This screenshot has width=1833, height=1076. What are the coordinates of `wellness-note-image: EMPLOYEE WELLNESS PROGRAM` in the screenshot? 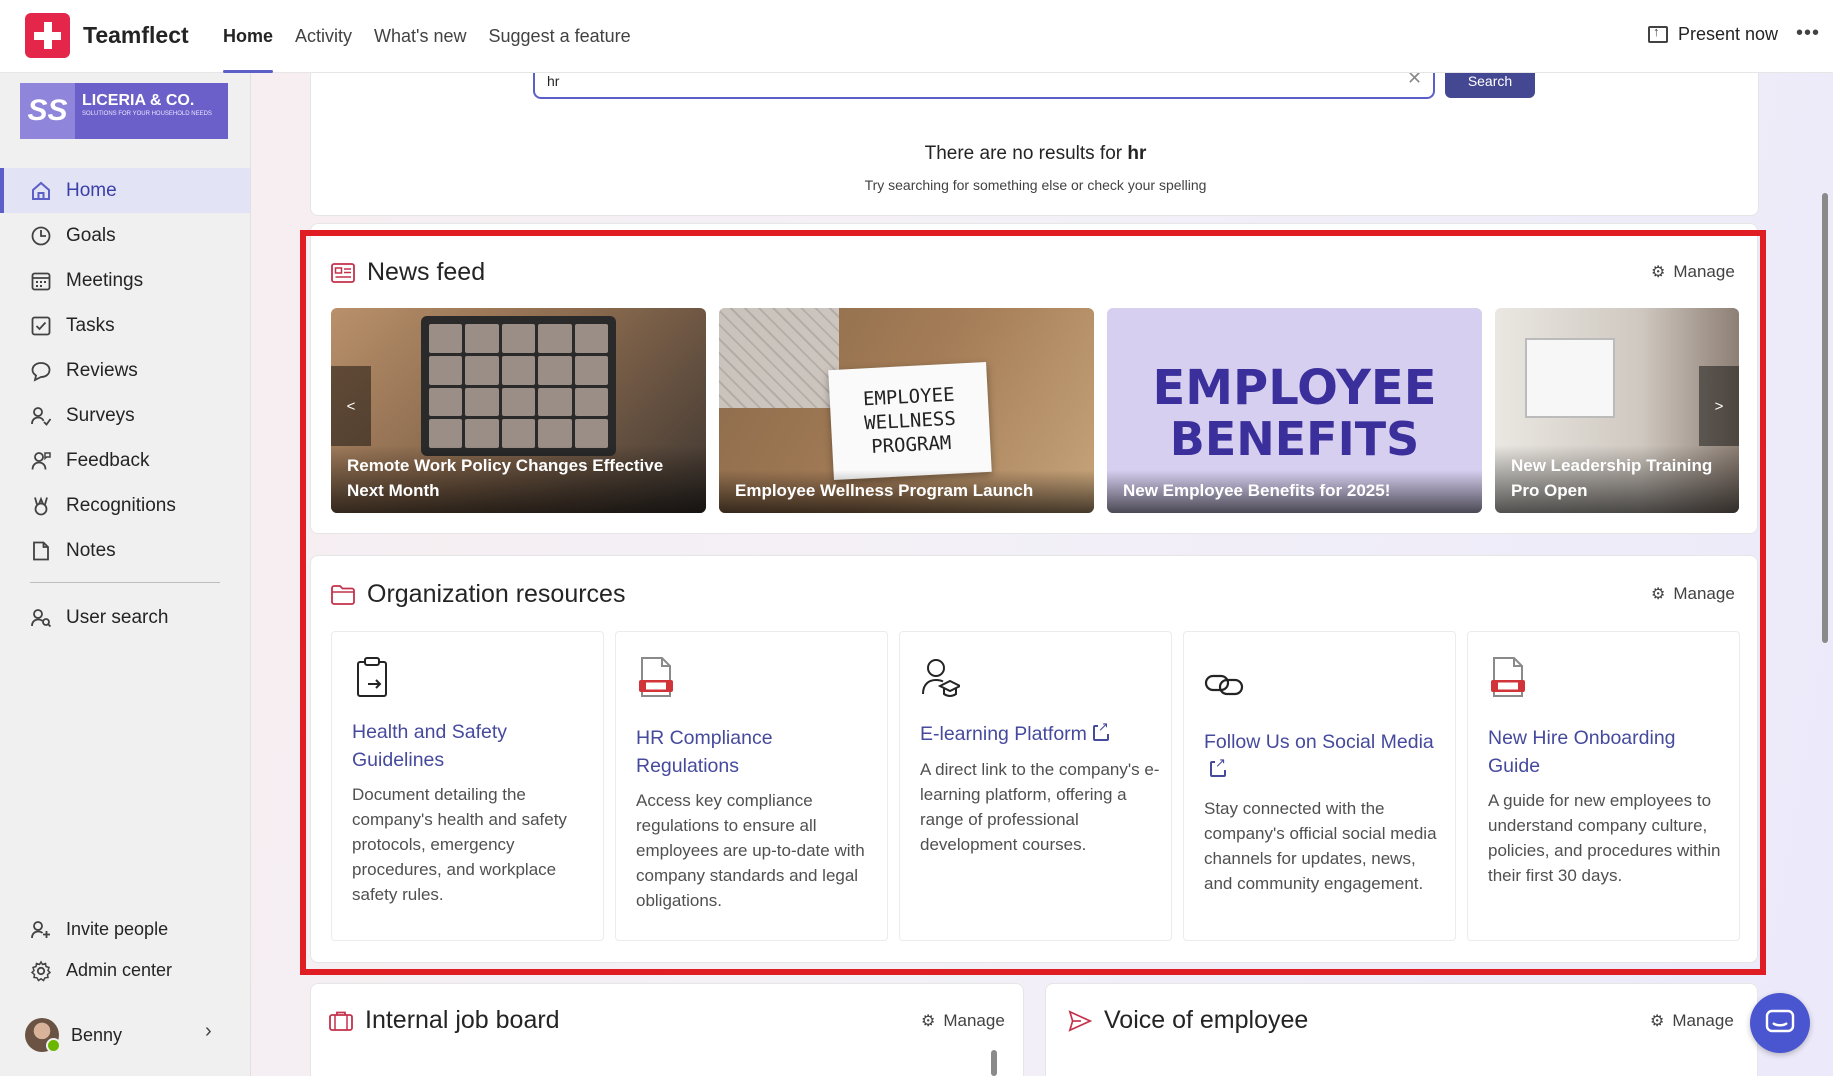 It's located at (910, 421).